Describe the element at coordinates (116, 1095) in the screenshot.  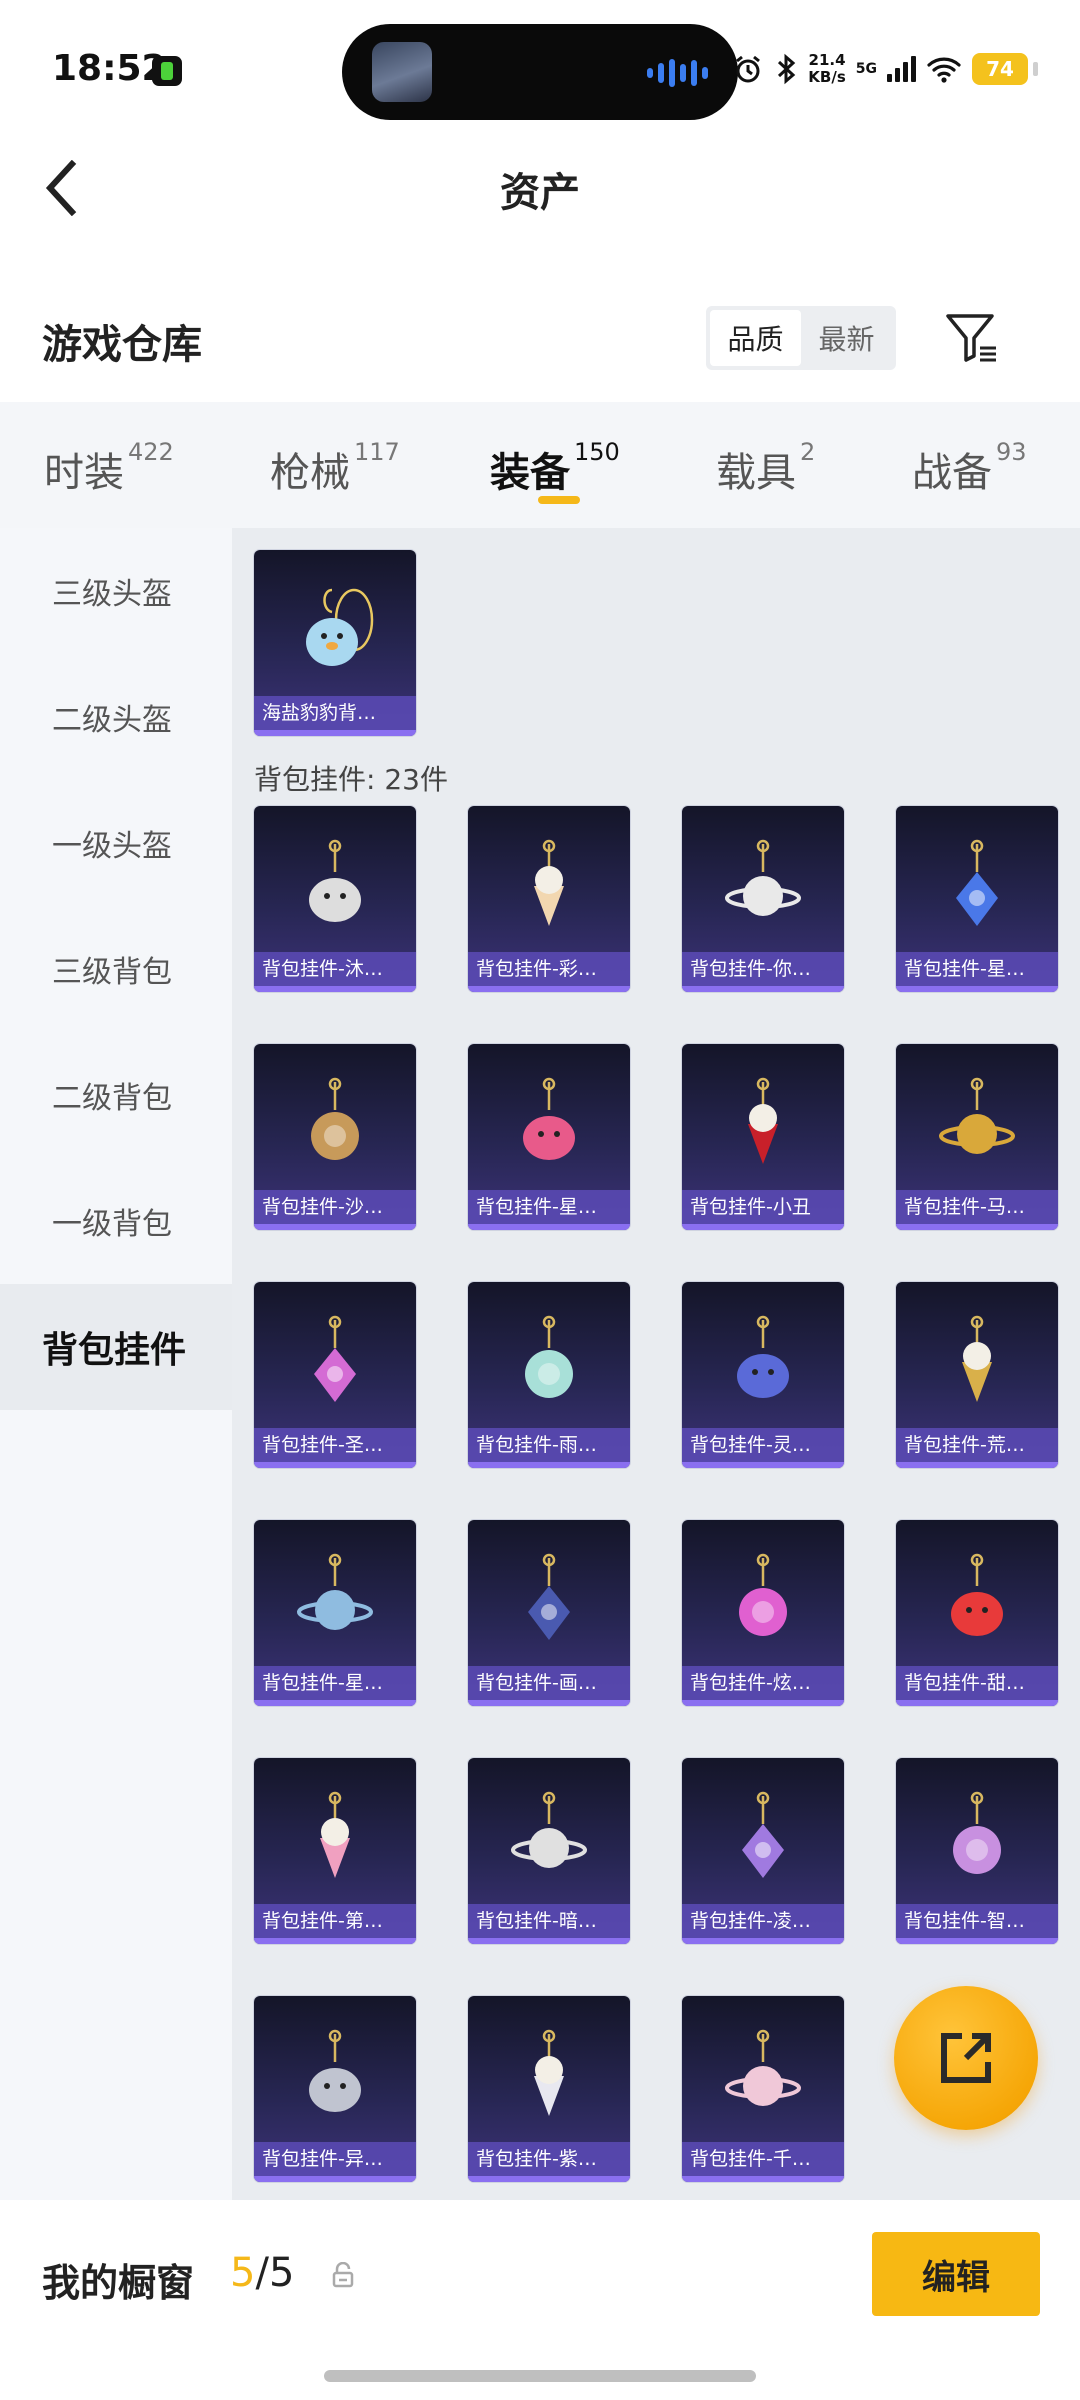
I see `sidebar-item-backpack-lv2: 二级背包` at that location.